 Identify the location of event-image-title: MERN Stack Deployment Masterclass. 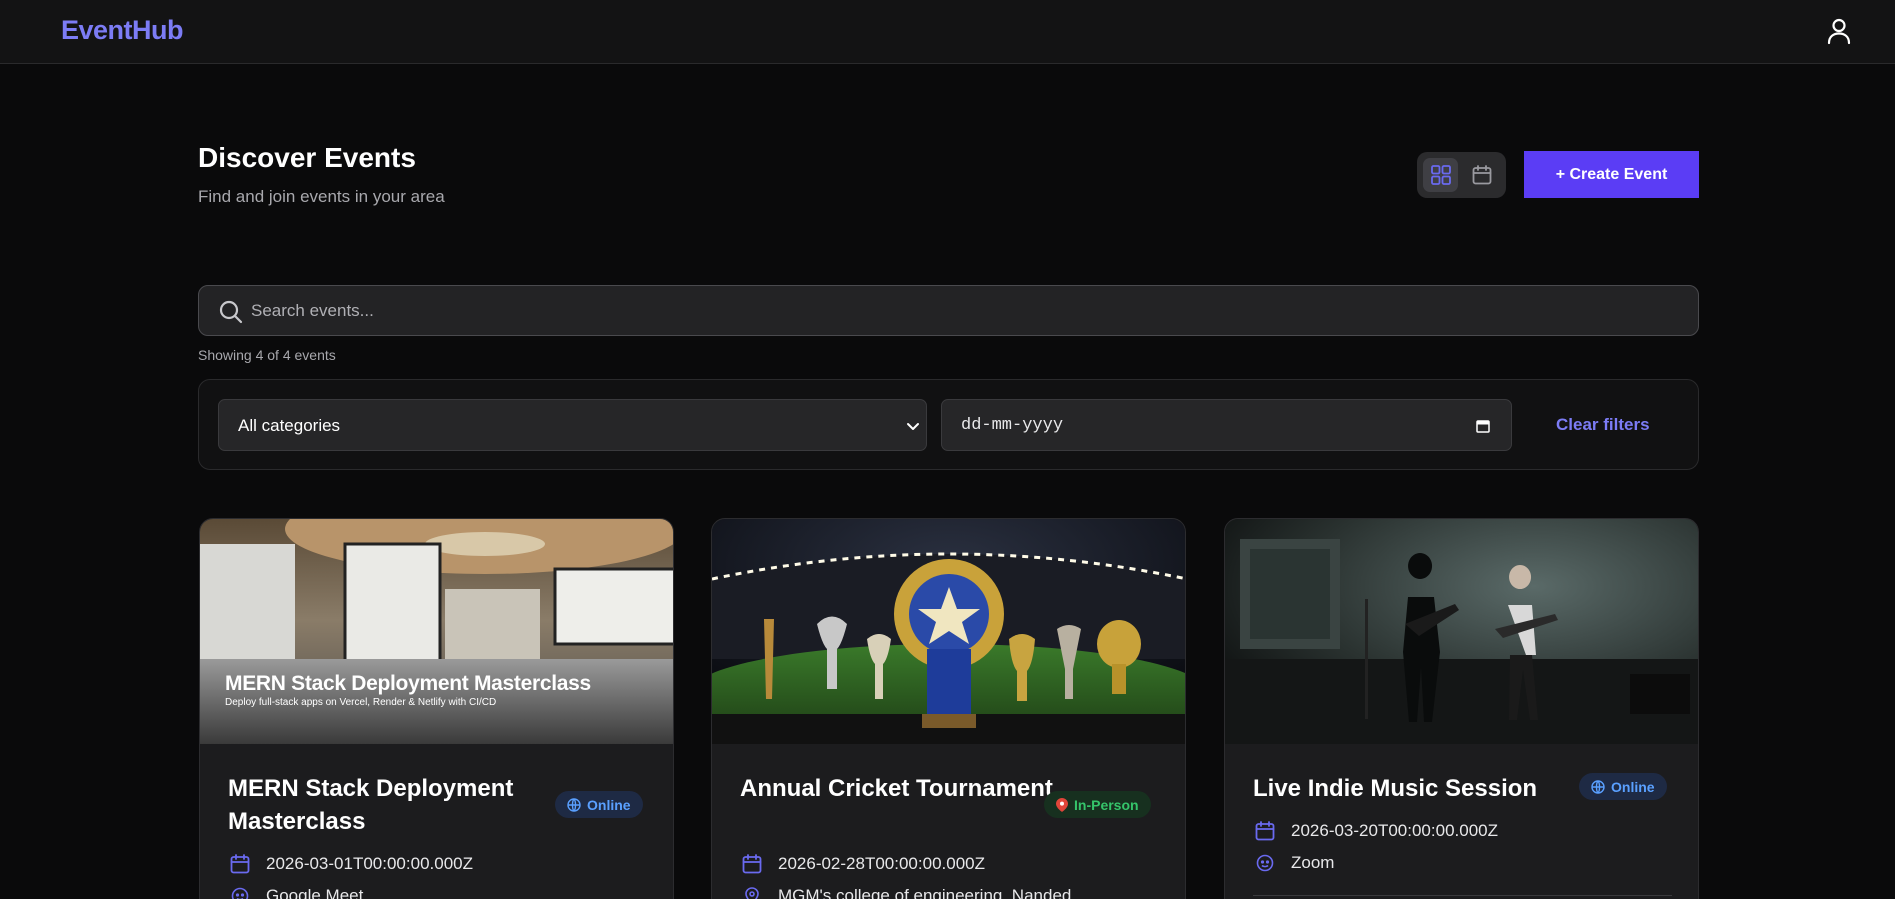
(408, 683).